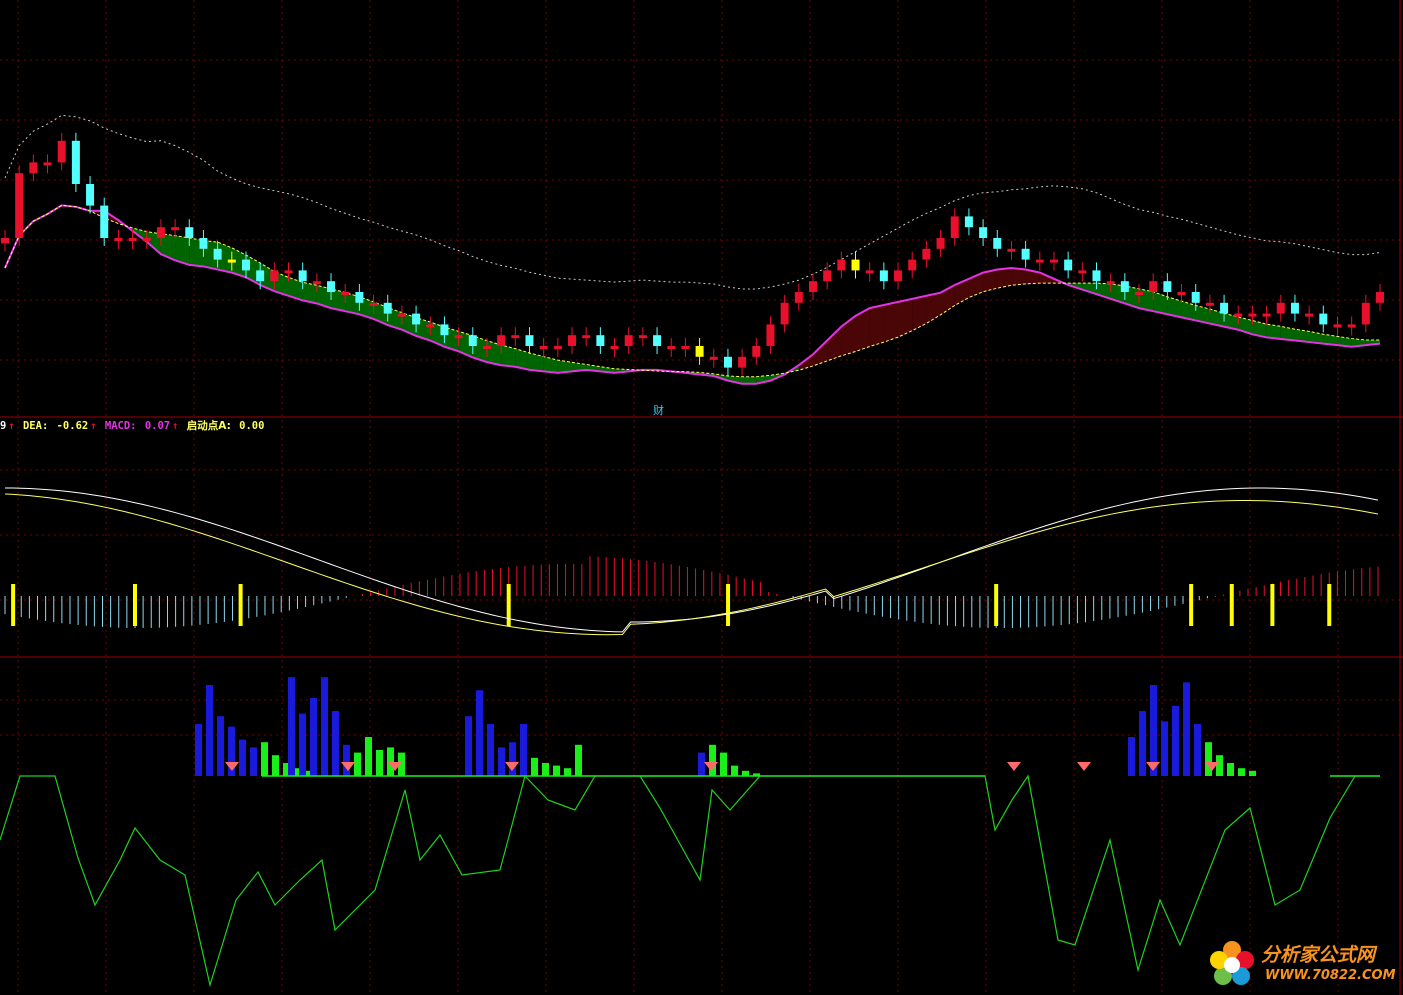 Image resolution: width=1403 pixels, height=995 pixels. Describe the element at coordinates (658, 410) in the screenshot. I see `cai-marker: 财` at that location.